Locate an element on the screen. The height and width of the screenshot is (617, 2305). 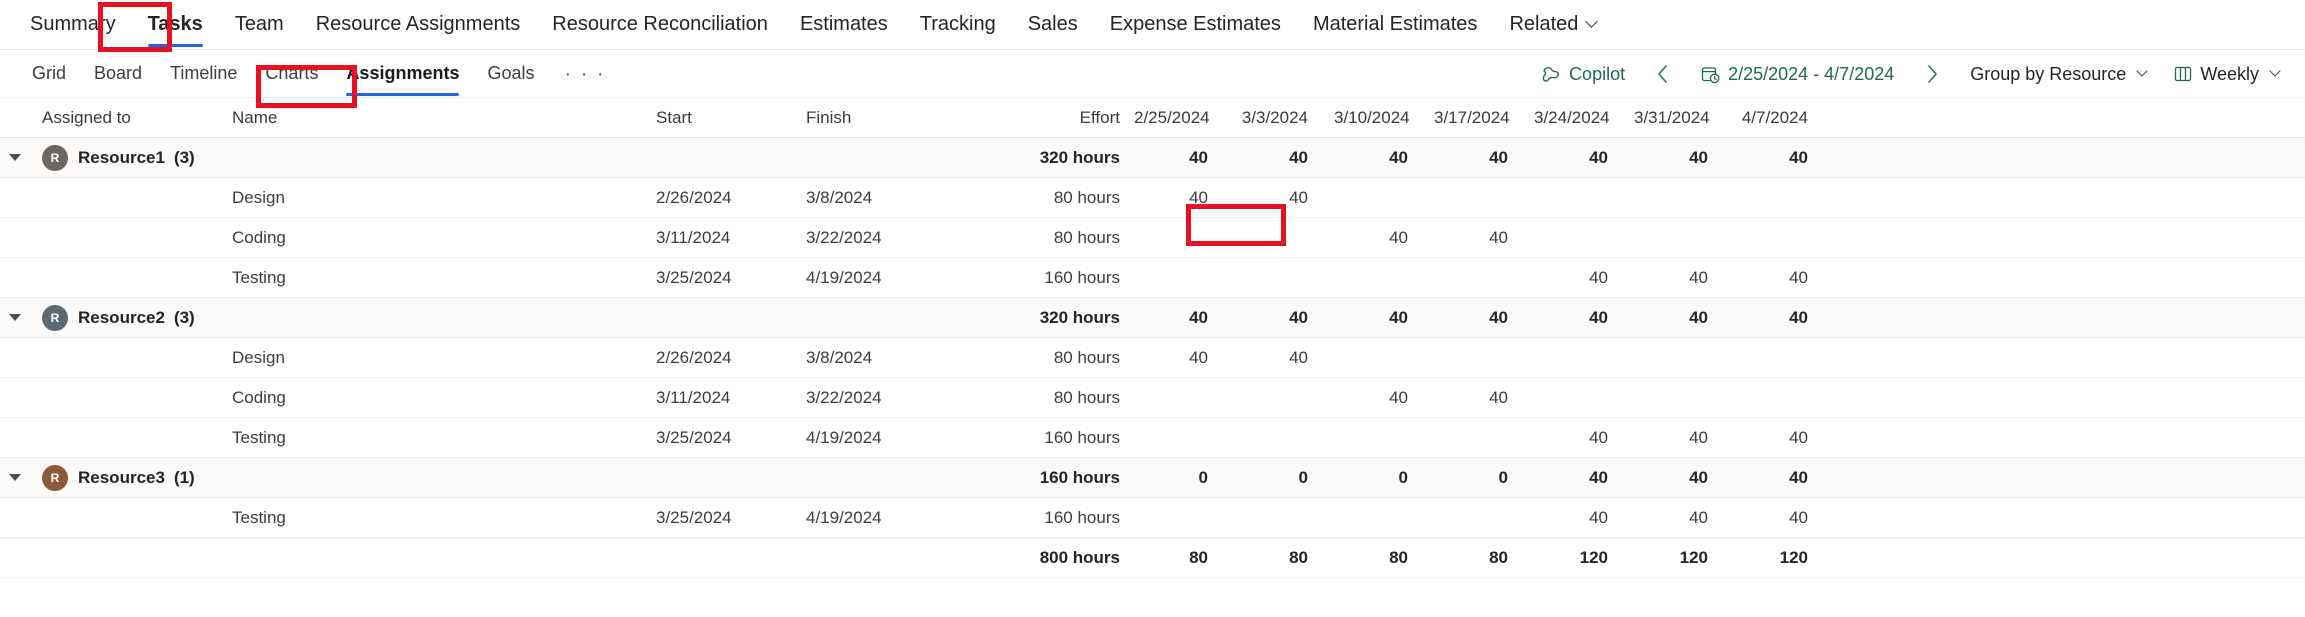
top-nav-item-label: Summary is located at coordinates (73, 24).